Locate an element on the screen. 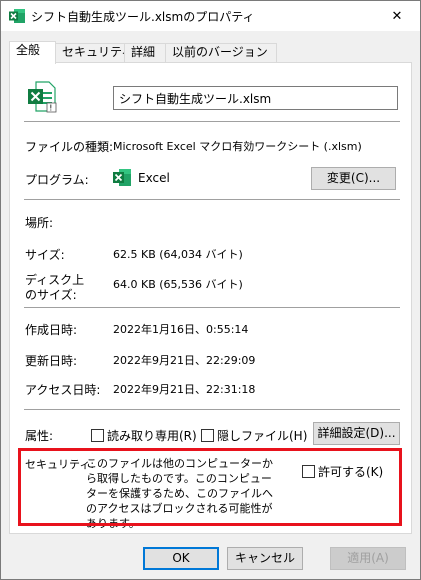 This screenshot has height=580, width=421. accessed-value: 2022年9月21日、22:31:18 is located at coordinates (184, 389).